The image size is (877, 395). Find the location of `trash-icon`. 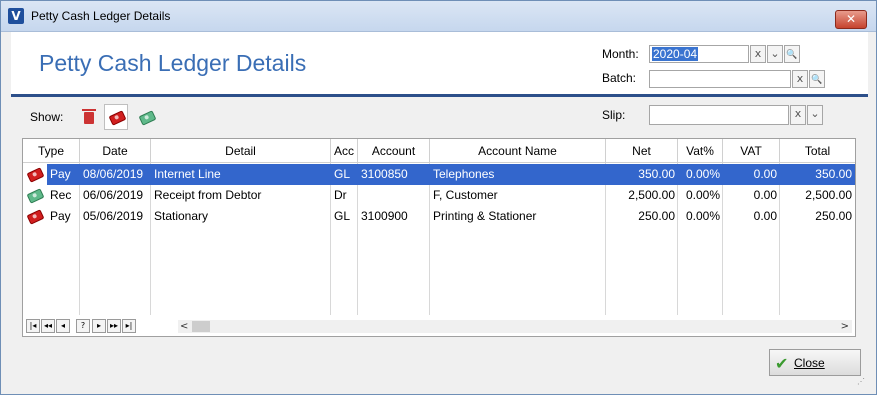

trash-icon is located at coordinates (89, 116).